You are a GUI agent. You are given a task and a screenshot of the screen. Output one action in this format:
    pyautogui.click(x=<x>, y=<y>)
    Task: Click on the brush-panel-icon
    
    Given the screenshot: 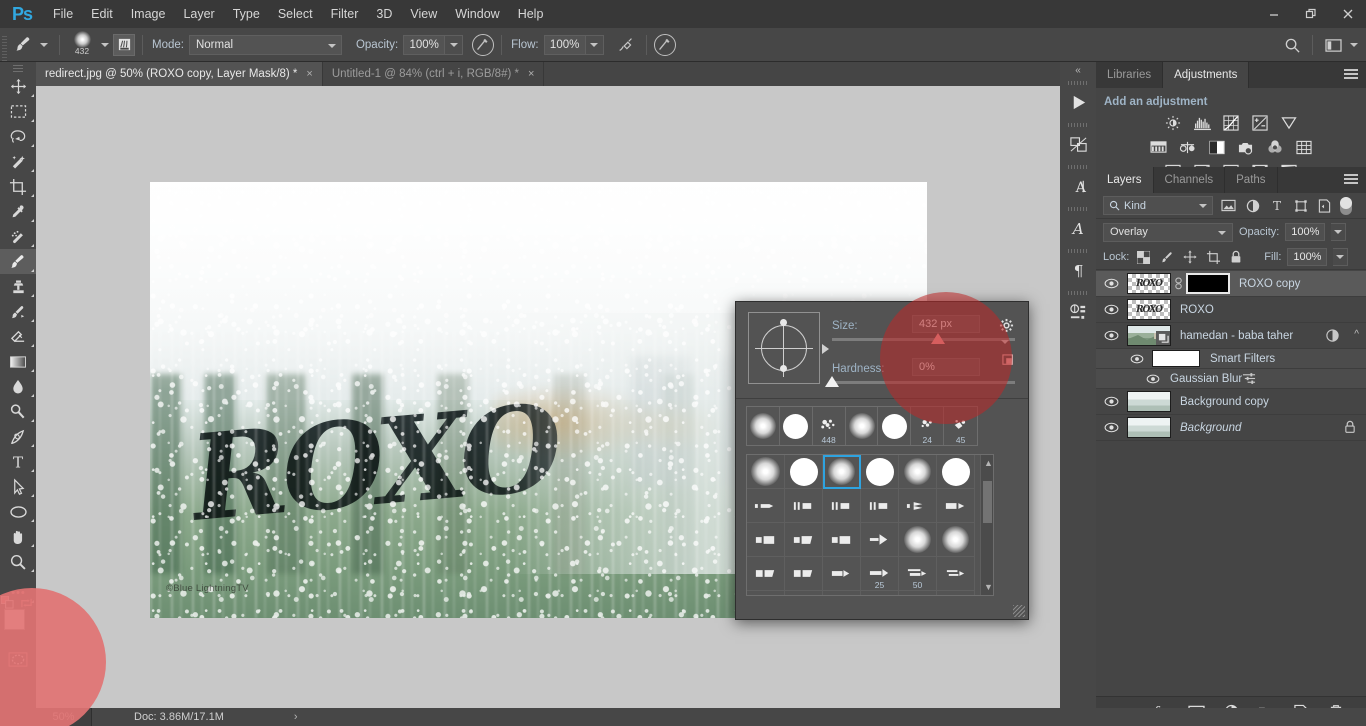 What is the action you would take?
    pyautogui.click(x=124, y=44)
    